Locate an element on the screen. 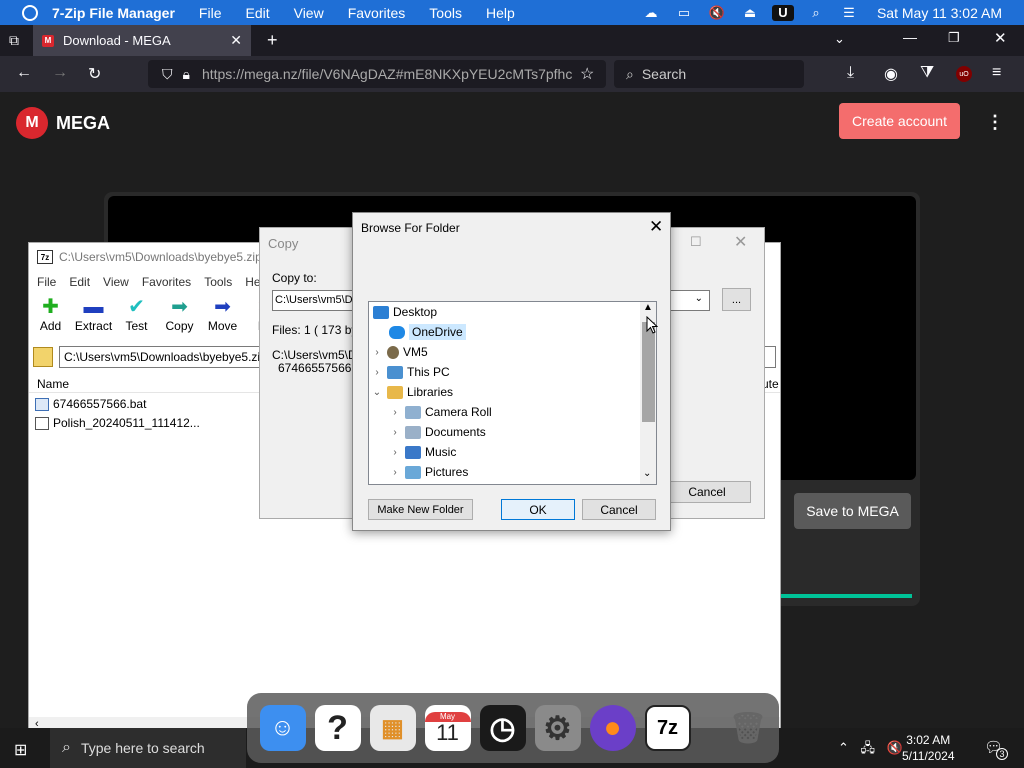 This screenshot has height=768, width=1024. test-button: ✔ Test is located at coordinates (136, 318).